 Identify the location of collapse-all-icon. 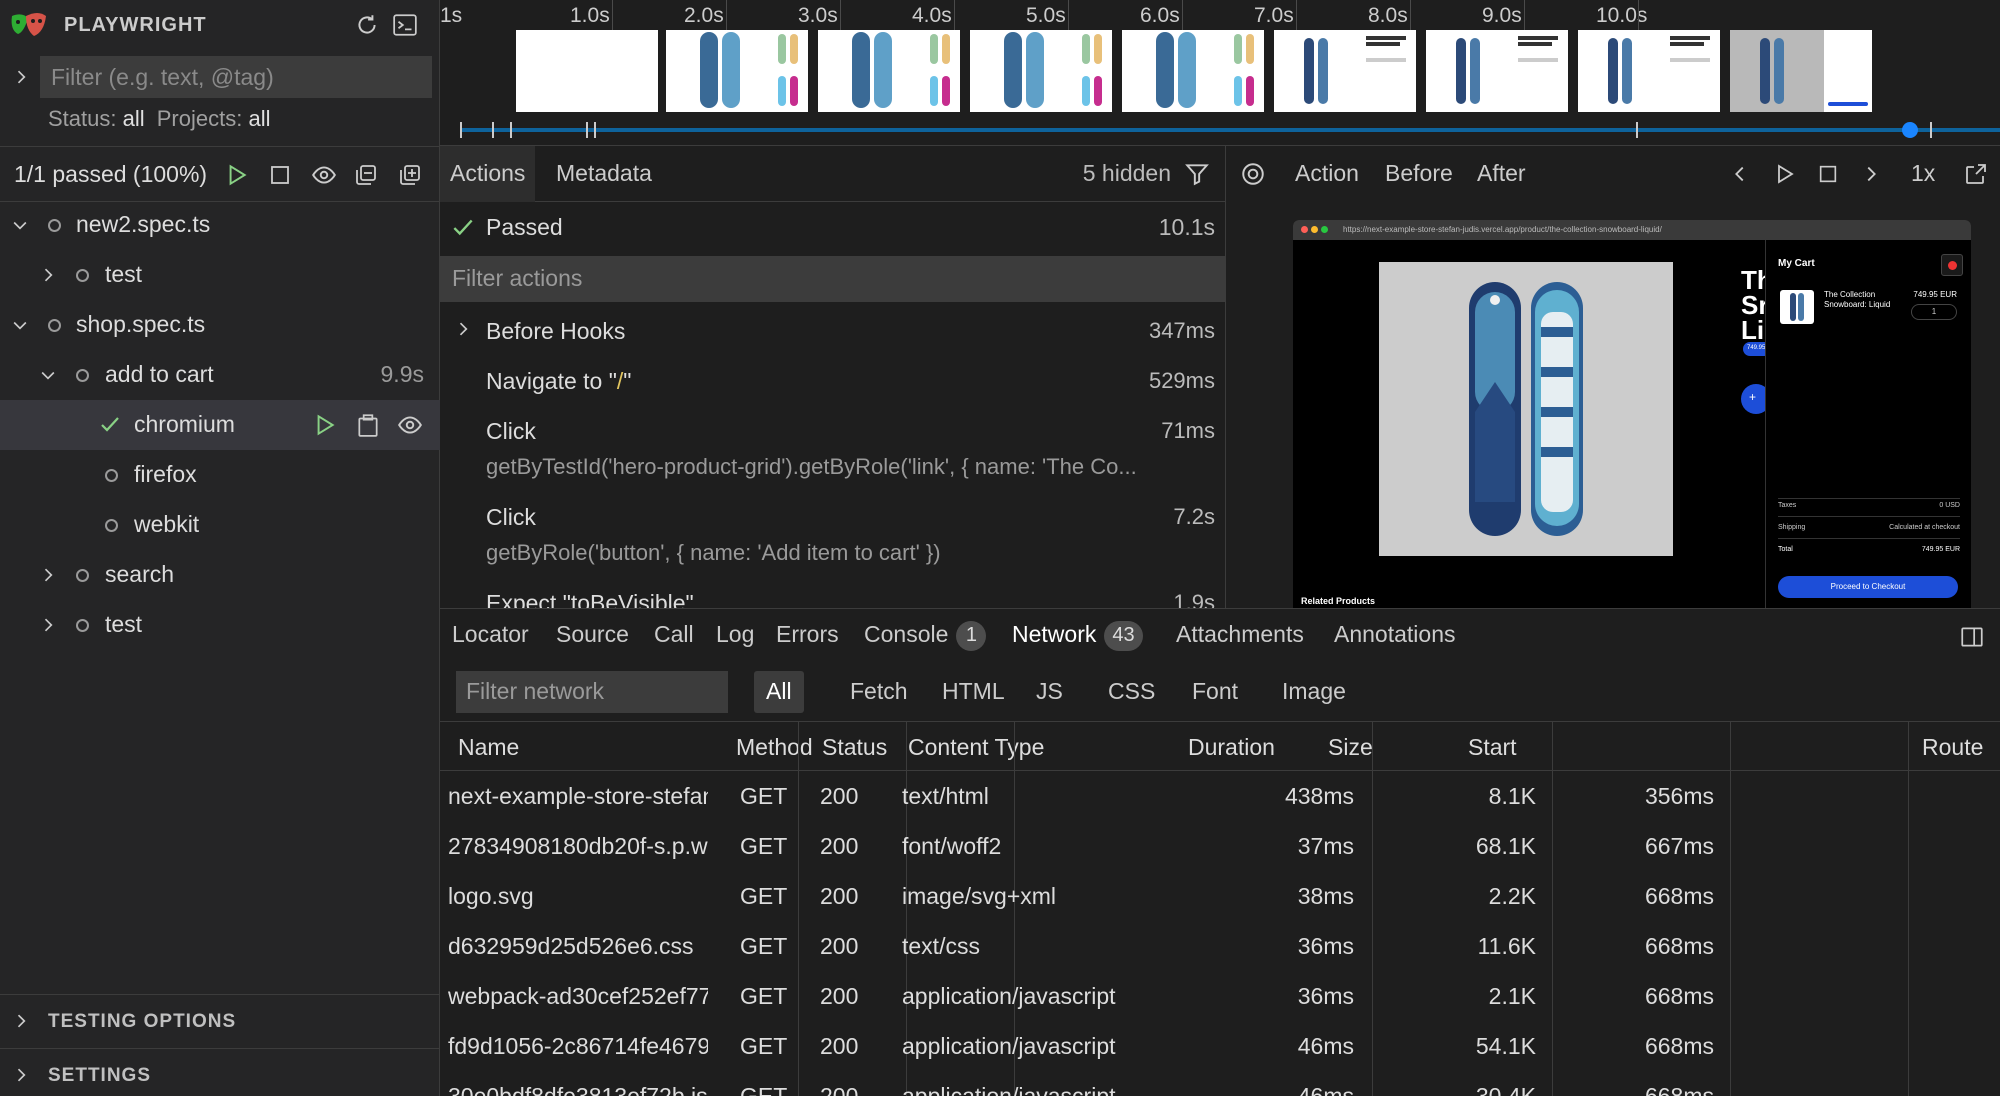
(366, 175).